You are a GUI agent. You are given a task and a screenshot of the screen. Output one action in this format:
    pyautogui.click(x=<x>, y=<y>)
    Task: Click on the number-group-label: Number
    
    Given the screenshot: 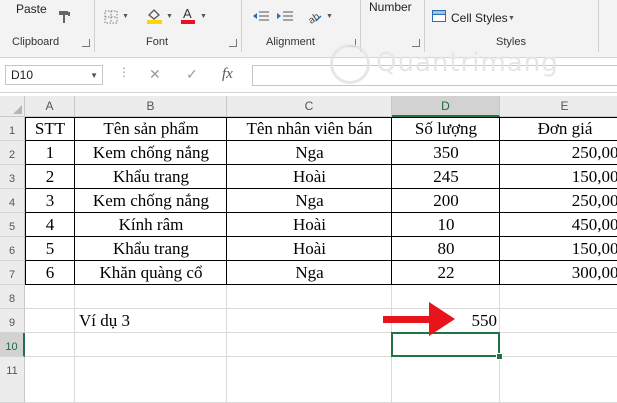 What is the action you would take?
    pyautogui.click(x=390, y=7)
    